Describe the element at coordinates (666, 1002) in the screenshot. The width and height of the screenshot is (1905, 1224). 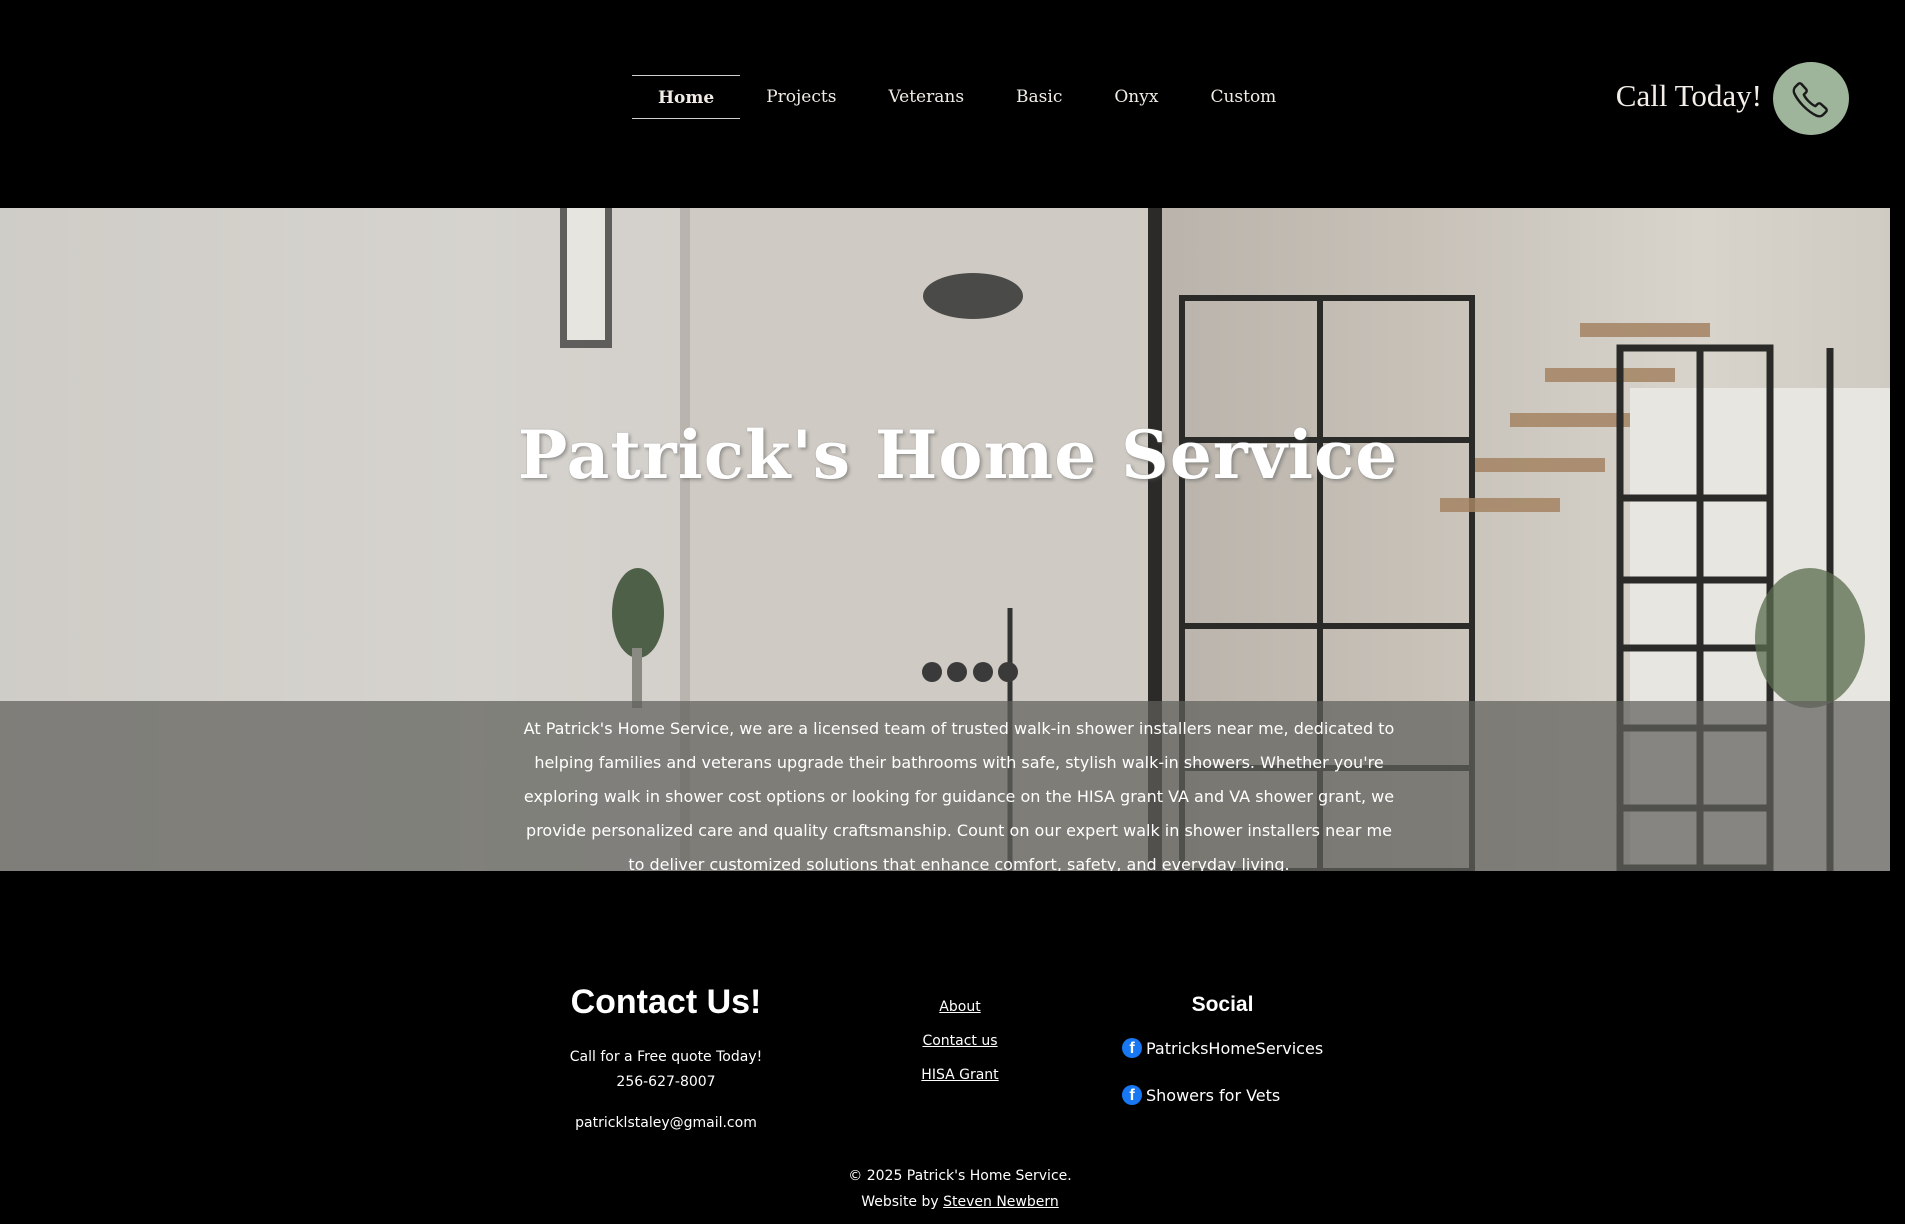
I see `contact-title: Contact Us!` at that location.